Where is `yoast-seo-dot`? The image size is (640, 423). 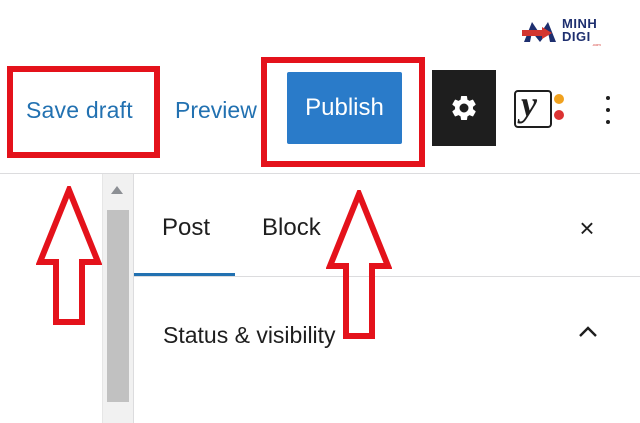
yoast-seo-dot is located at coordinates (559, 115).